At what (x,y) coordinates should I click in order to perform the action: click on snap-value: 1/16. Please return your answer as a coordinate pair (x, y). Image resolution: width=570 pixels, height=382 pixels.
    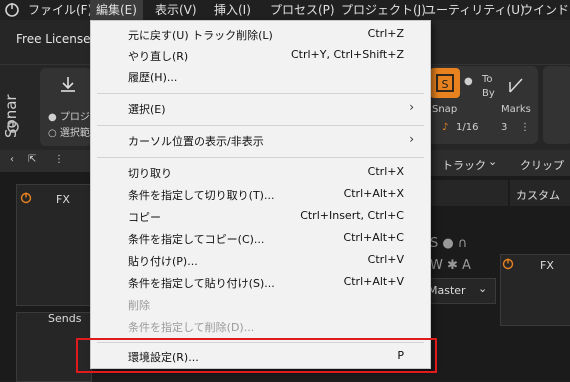
    Looking at the image, I should click on (467, 127).